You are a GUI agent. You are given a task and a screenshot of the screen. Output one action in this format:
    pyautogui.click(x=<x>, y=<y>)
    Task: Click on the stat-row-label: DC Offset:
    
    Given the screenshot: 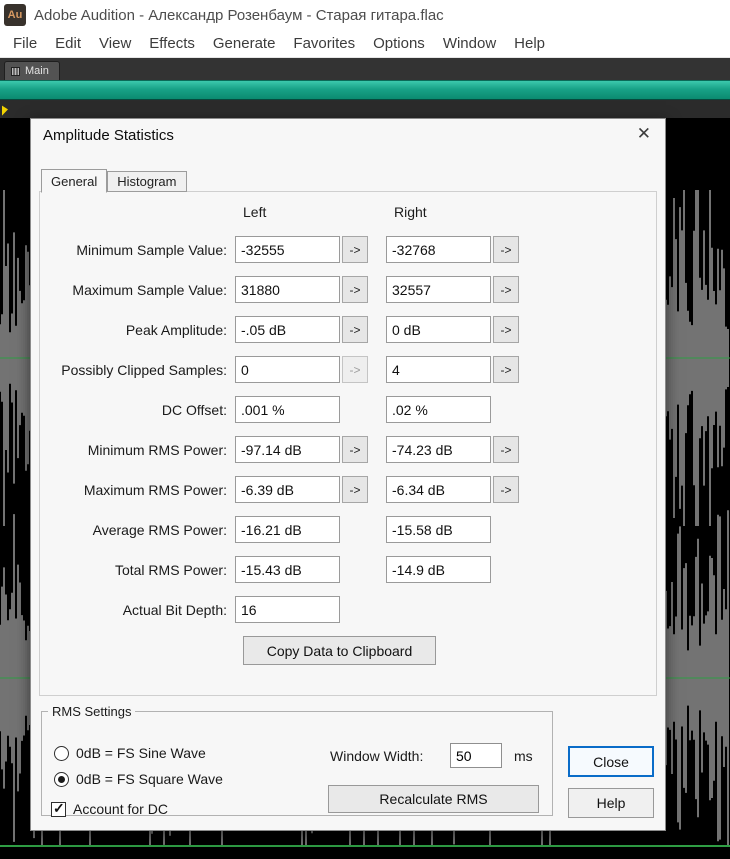 What is the action you would take?
    pyautogui.click(x=194, y=409)
    